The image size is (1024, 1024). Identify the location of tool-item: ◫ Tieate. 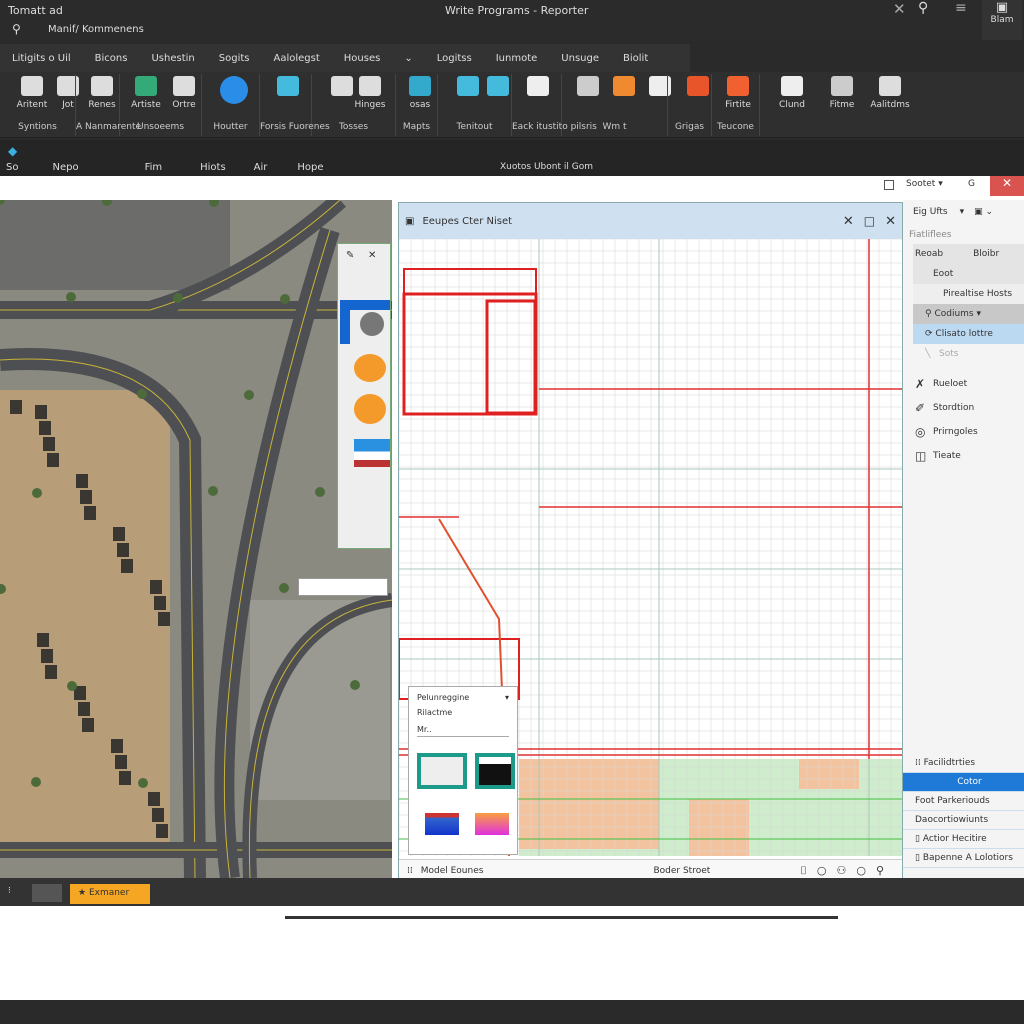
(963, 456).